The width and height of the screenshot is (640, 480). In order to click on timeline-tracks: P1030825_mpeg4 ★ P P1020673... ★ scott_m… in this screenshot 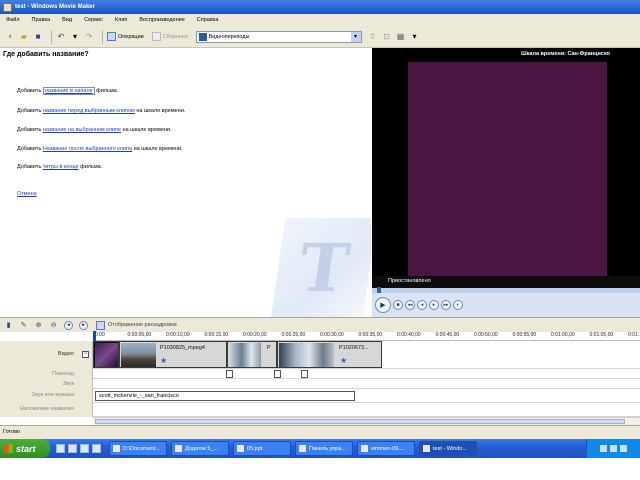, I will do `click(366, 379)`.